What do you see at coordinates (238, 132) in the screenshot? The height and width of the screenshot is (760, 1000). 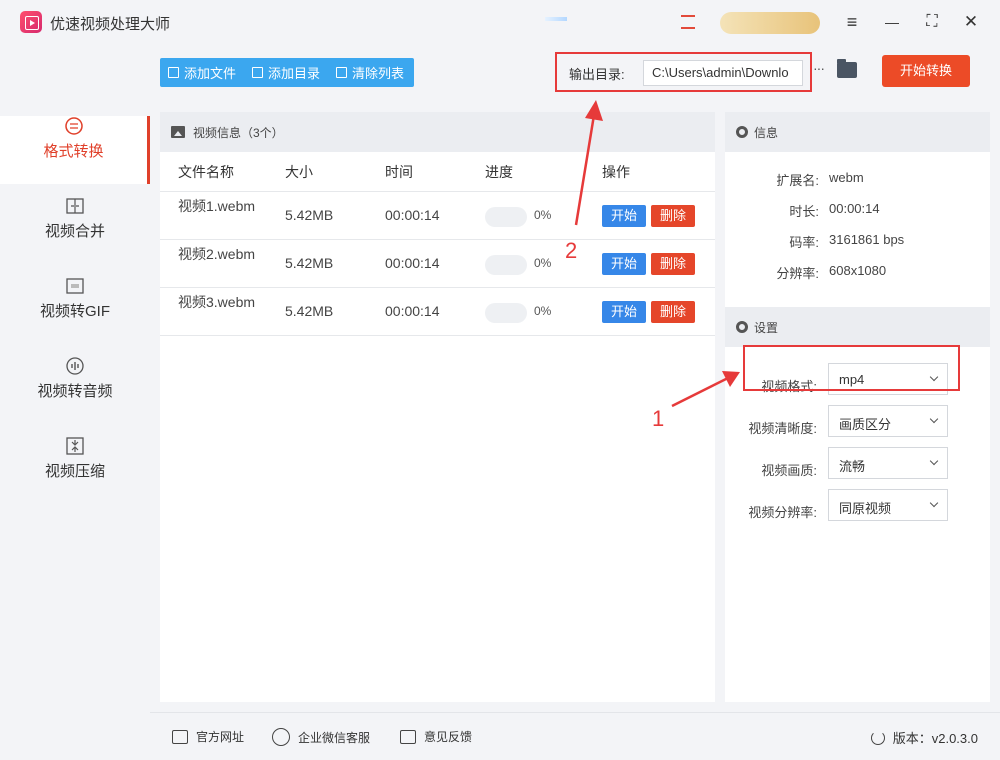 I see `file-list-title: 视频信息（3个）` at bounding box center [238, 132].